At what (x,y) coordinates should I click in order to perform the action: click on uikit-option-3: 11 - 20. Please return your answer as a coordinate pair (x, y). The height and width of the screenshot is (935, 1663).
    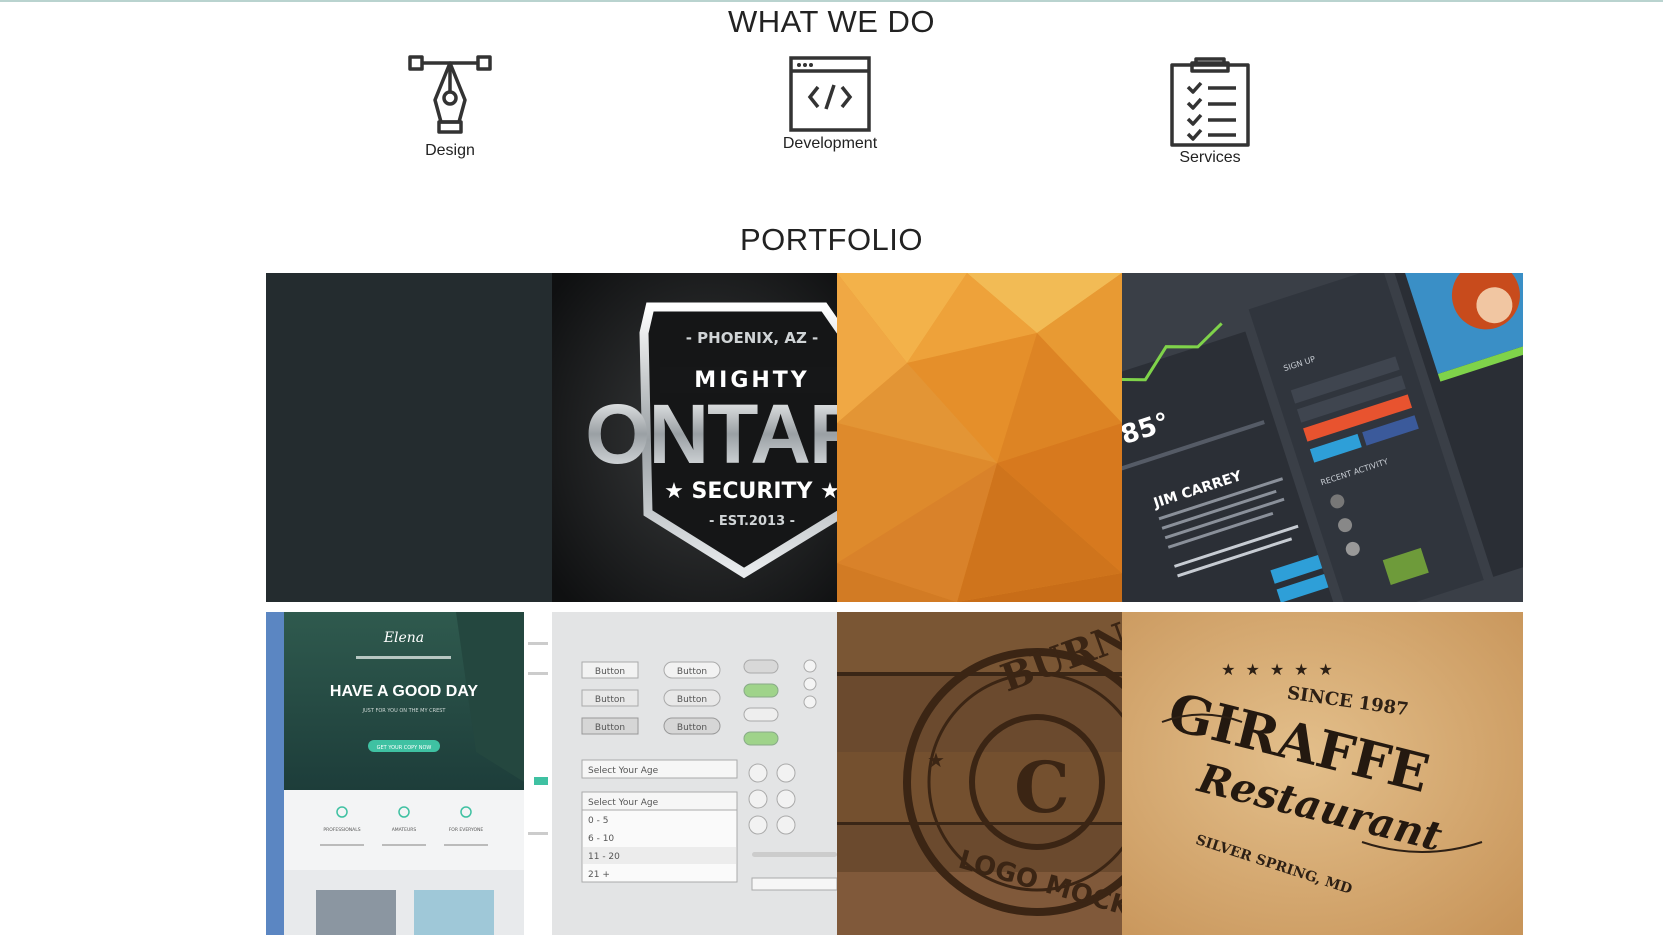
    Looking at the image, I should click on (604, 857).